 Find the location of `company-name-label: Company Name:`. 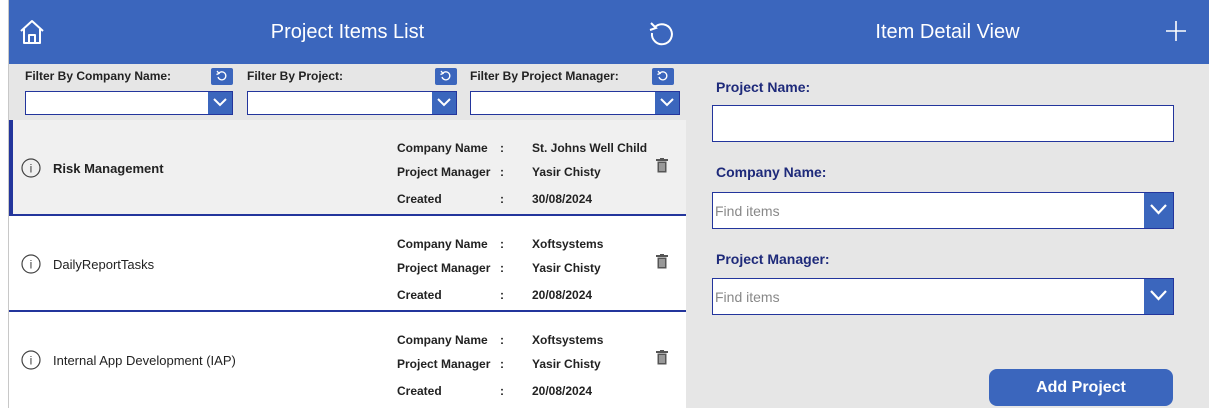

company-name-label: Company Name: is located at coordinates (771, 172).